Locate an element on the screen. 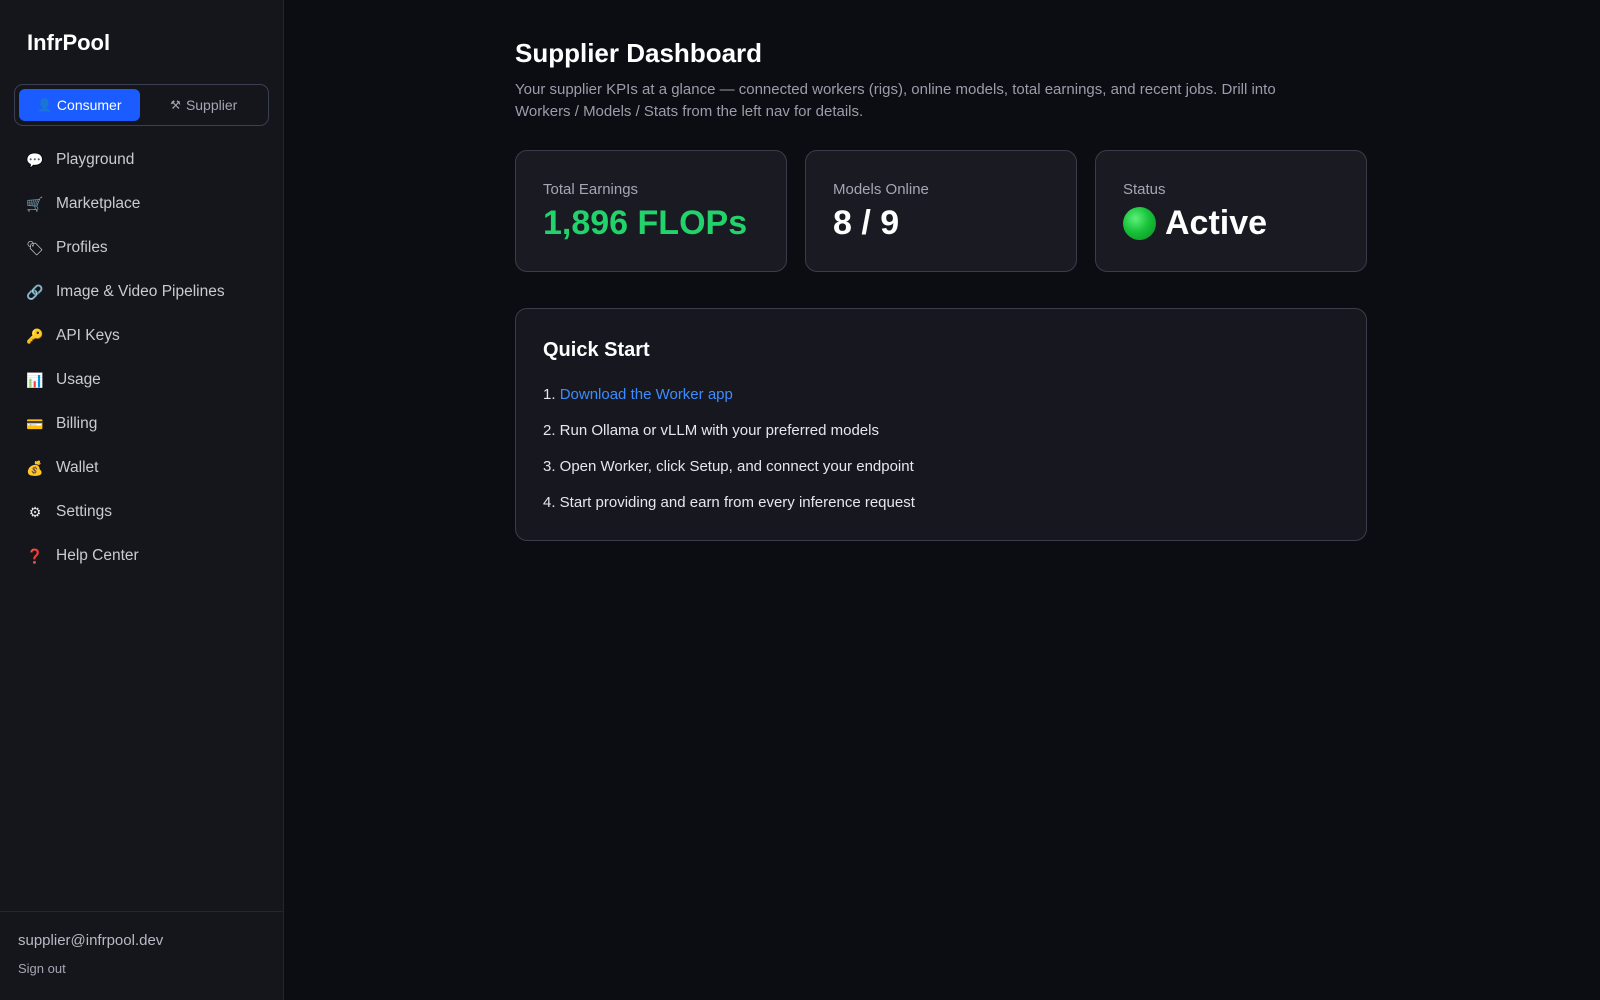  cart-icon: 🛒 is located at coordinates (35, 203).